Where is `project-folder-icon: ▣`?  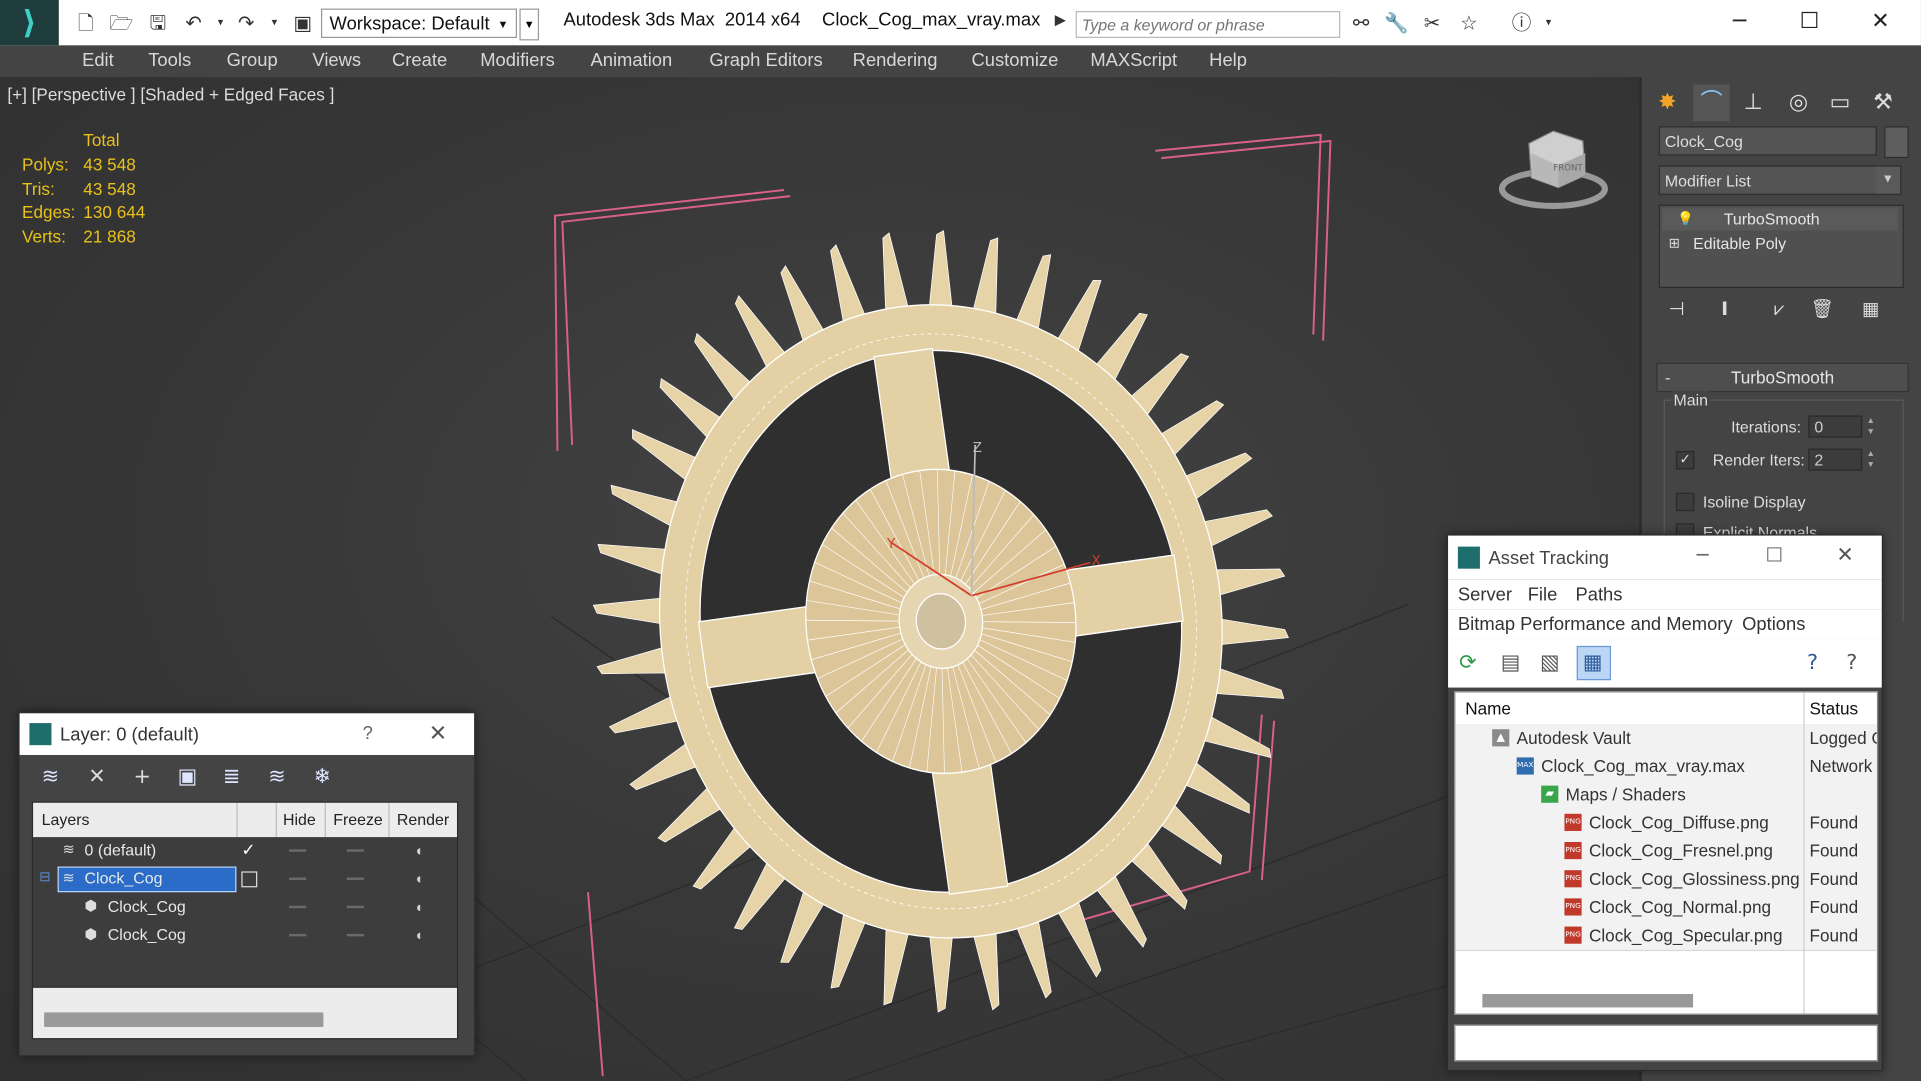
project-folder-icon: ▣ is located at coordinates (302, 23).